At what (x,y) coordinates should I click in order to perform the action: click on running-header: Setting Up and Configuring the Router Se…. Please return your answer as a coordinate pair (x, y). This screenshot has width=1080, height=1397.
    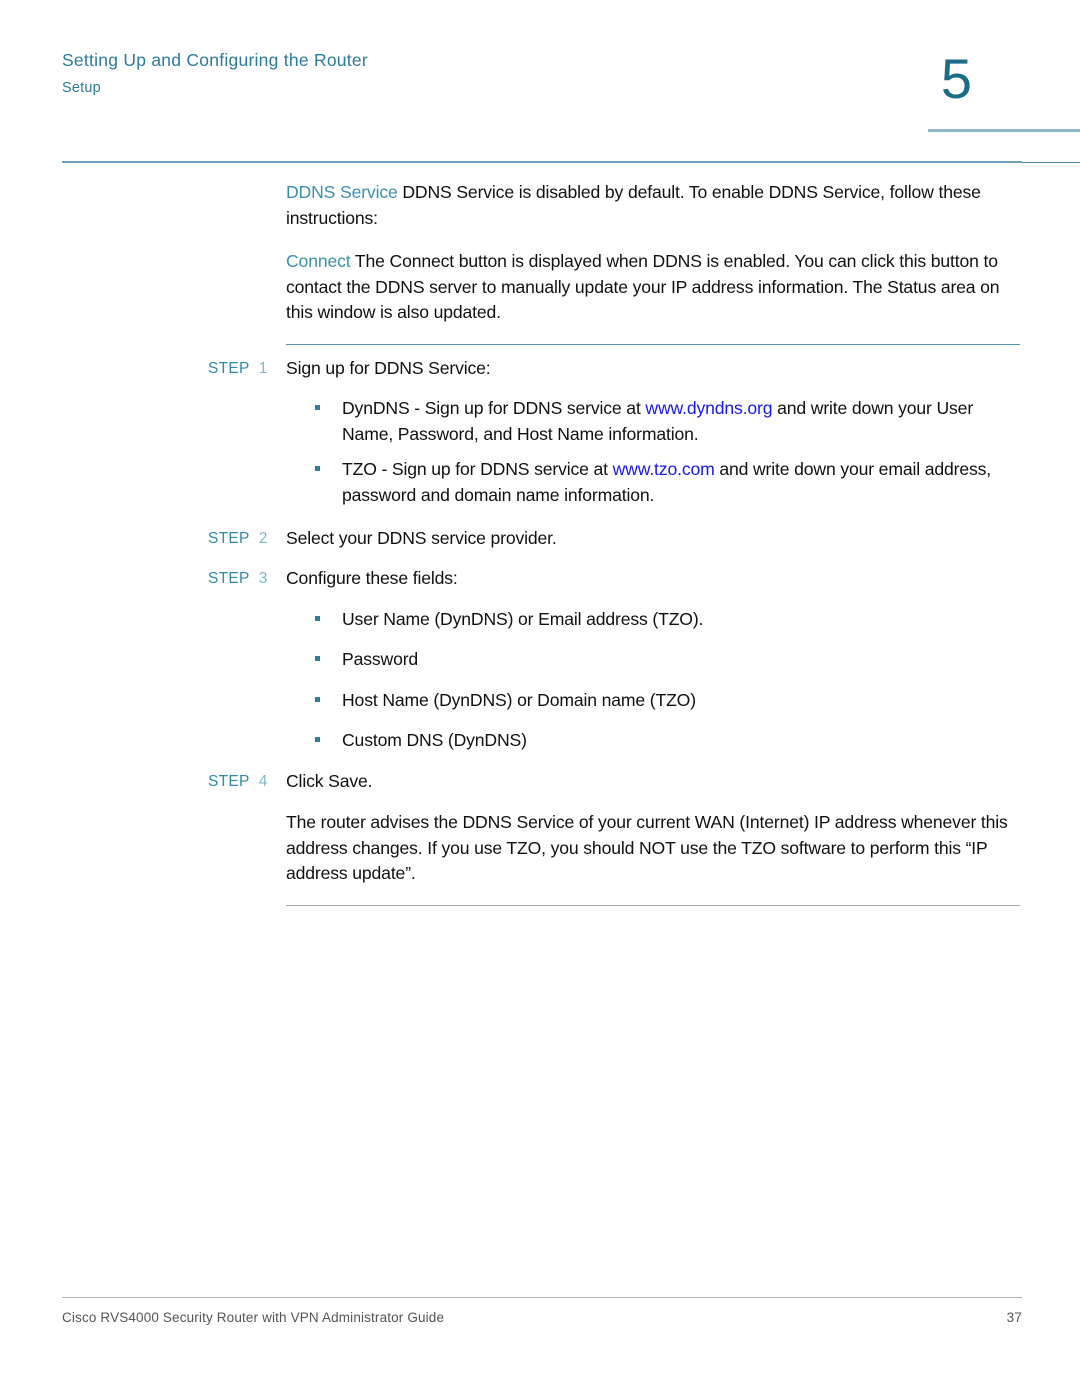
    Looking at the image, I should click on (571, 105).